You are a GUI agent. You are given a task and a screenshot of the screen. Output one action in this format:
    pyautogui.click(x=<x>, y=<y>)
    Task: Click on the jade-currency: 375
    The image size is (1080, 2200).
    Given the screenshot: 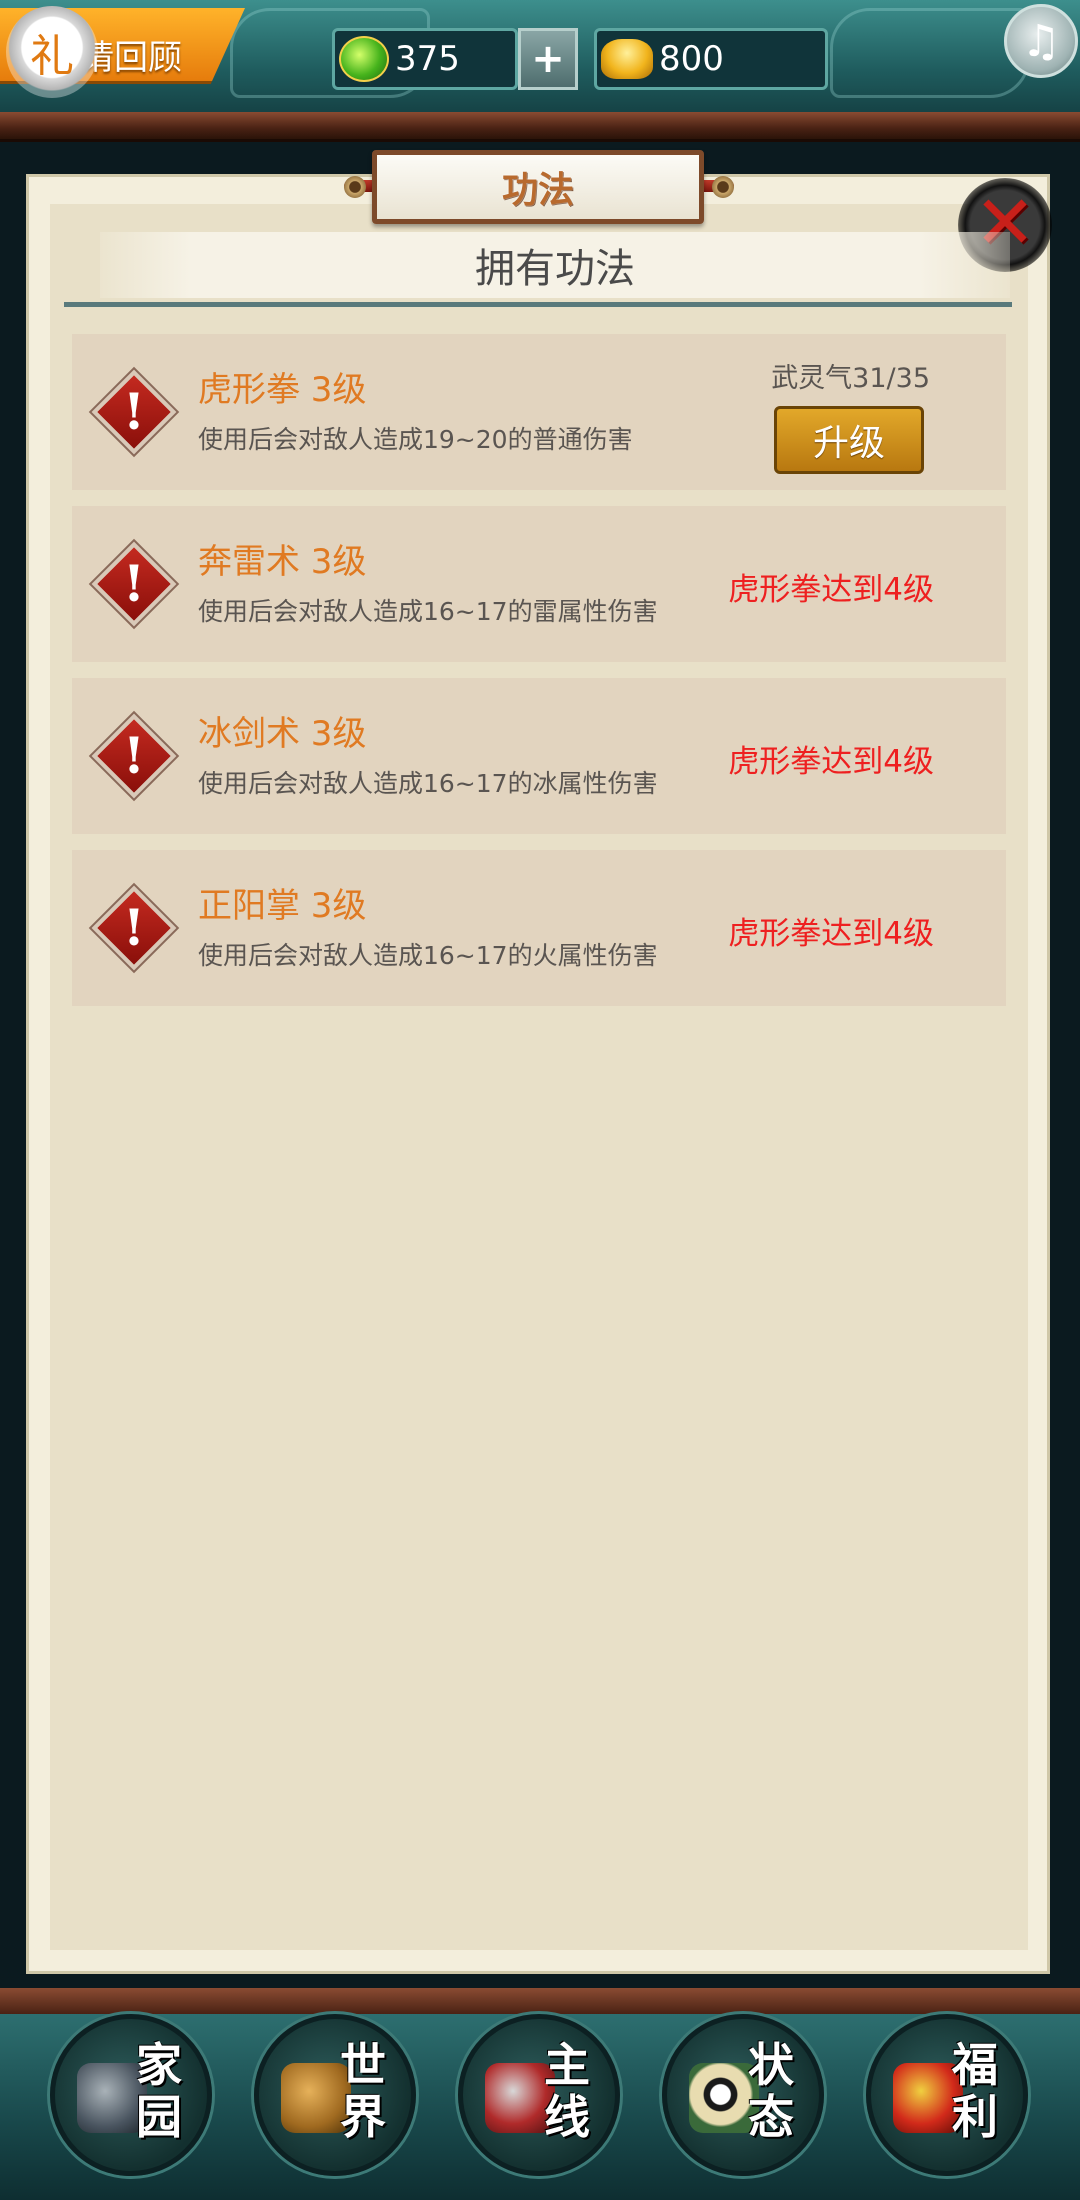 What is the action you would take?
    pyautogui.click(x=425, y=59)
    